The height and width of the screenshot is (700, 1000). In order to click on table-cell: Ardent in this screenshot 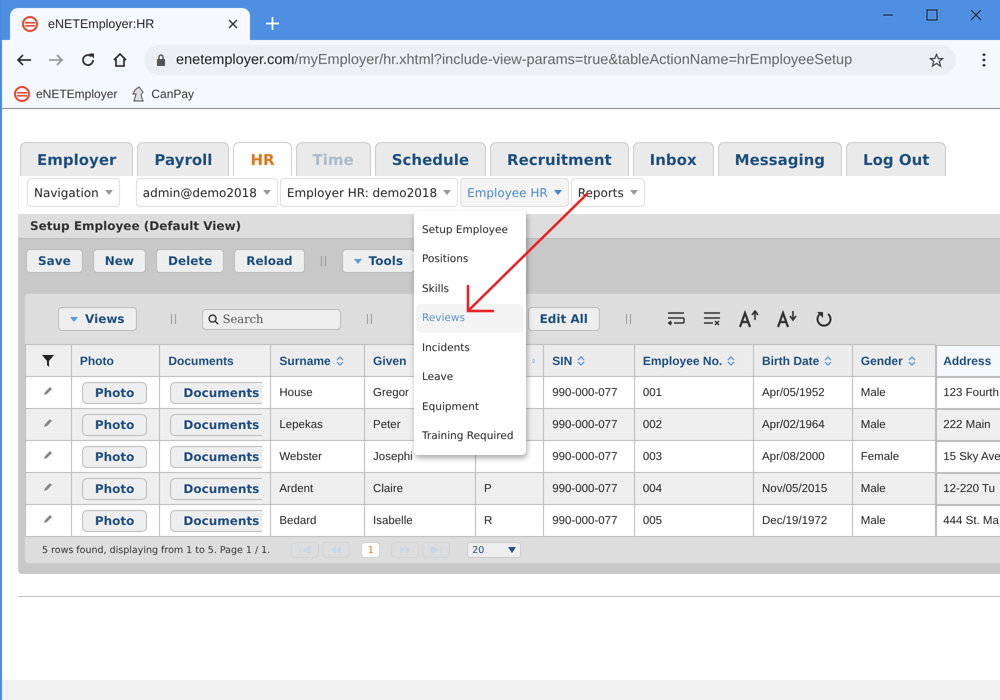, I will do `click(296, 489)`.